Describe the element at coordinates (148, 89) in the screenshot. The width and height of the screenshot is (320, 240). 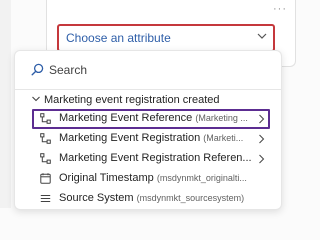
I see `divider` at that location.